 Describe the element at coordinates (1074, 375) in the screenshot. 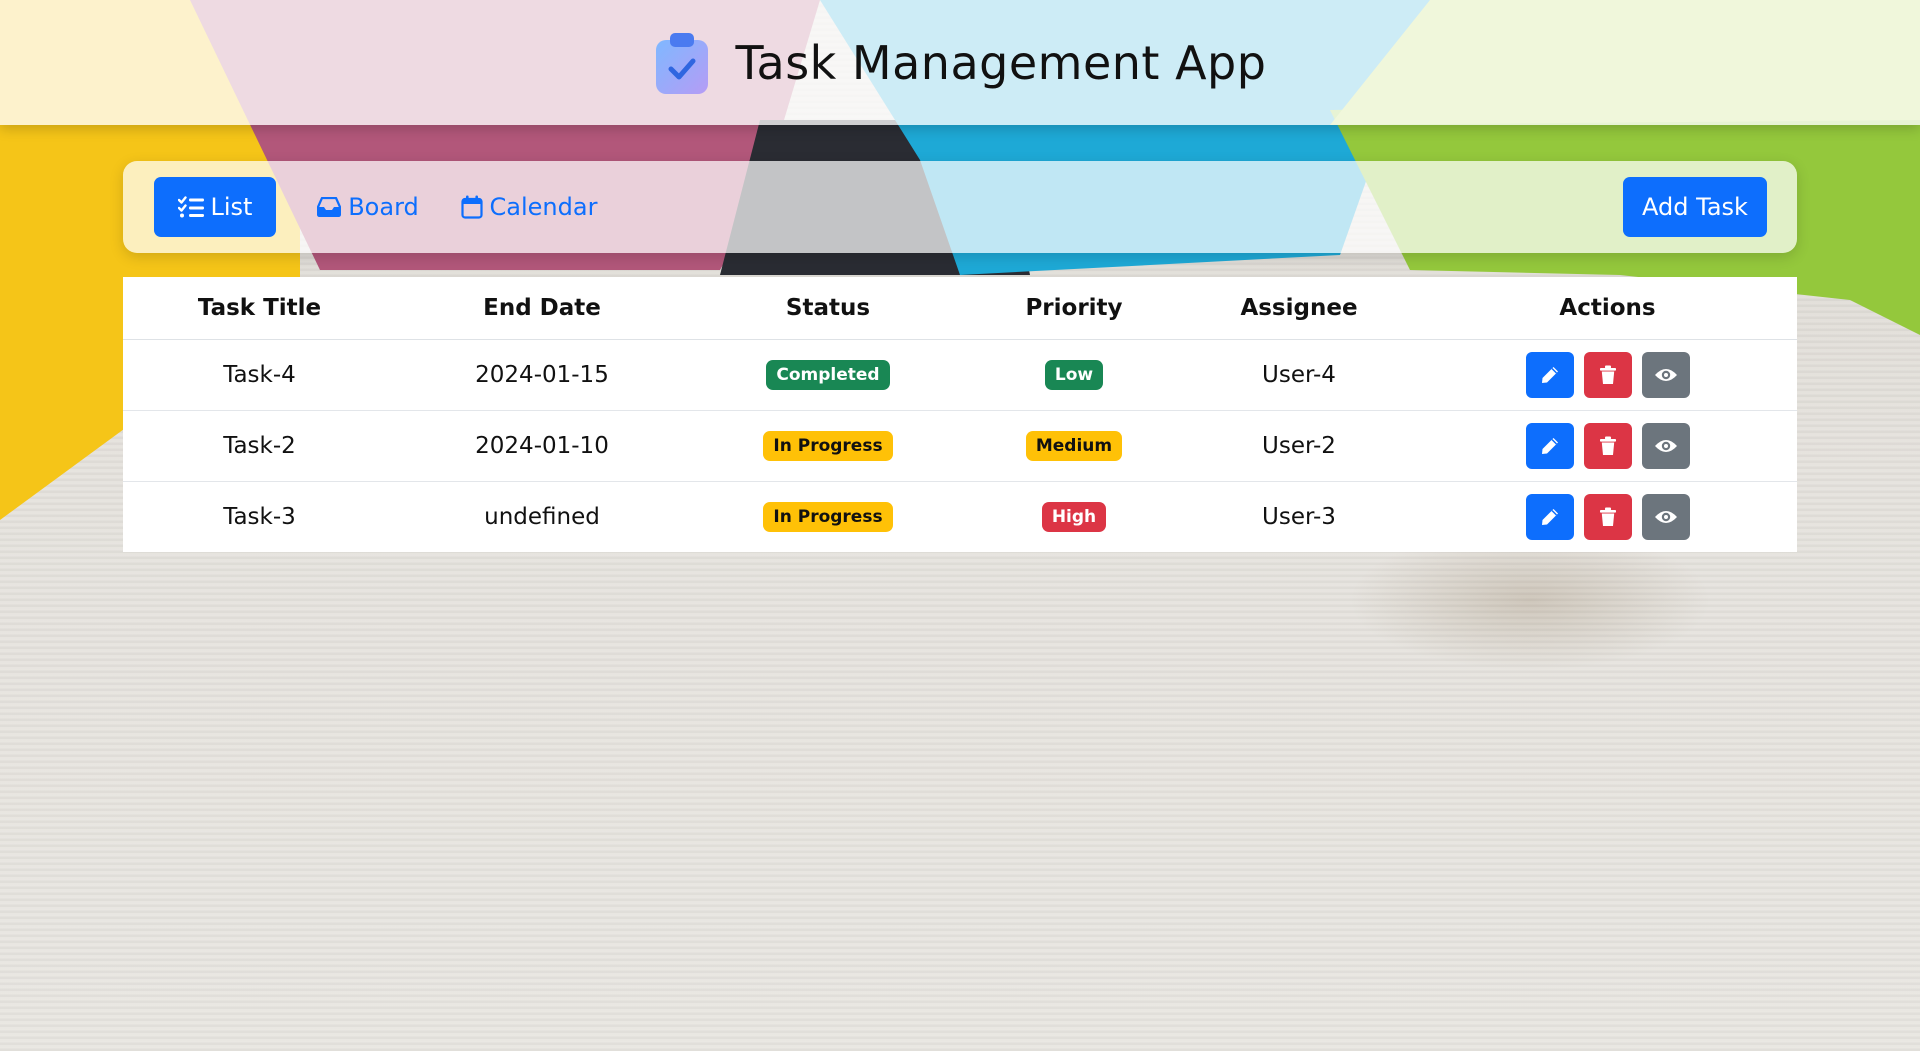

I see `priority-badge: Low` at that location.